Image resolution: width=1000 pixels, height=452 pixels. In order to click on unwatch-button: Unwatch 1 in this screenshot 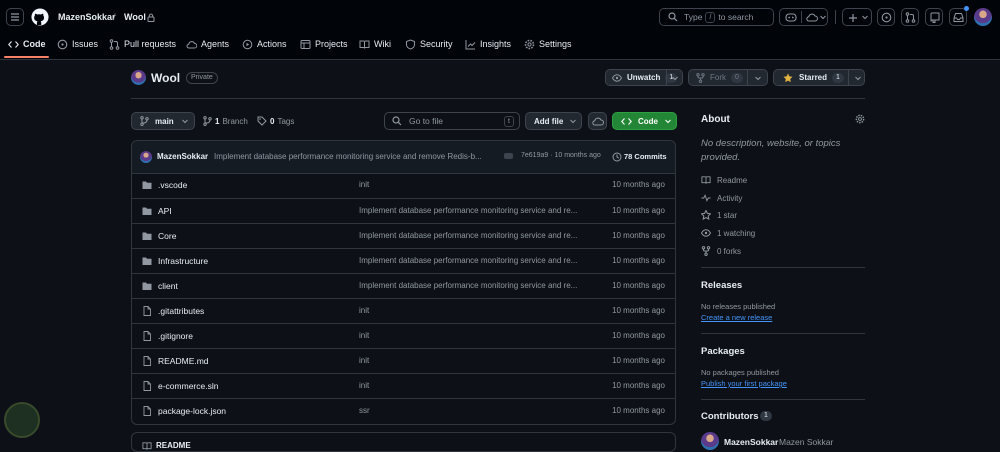, I will do `click(644, 77)`.